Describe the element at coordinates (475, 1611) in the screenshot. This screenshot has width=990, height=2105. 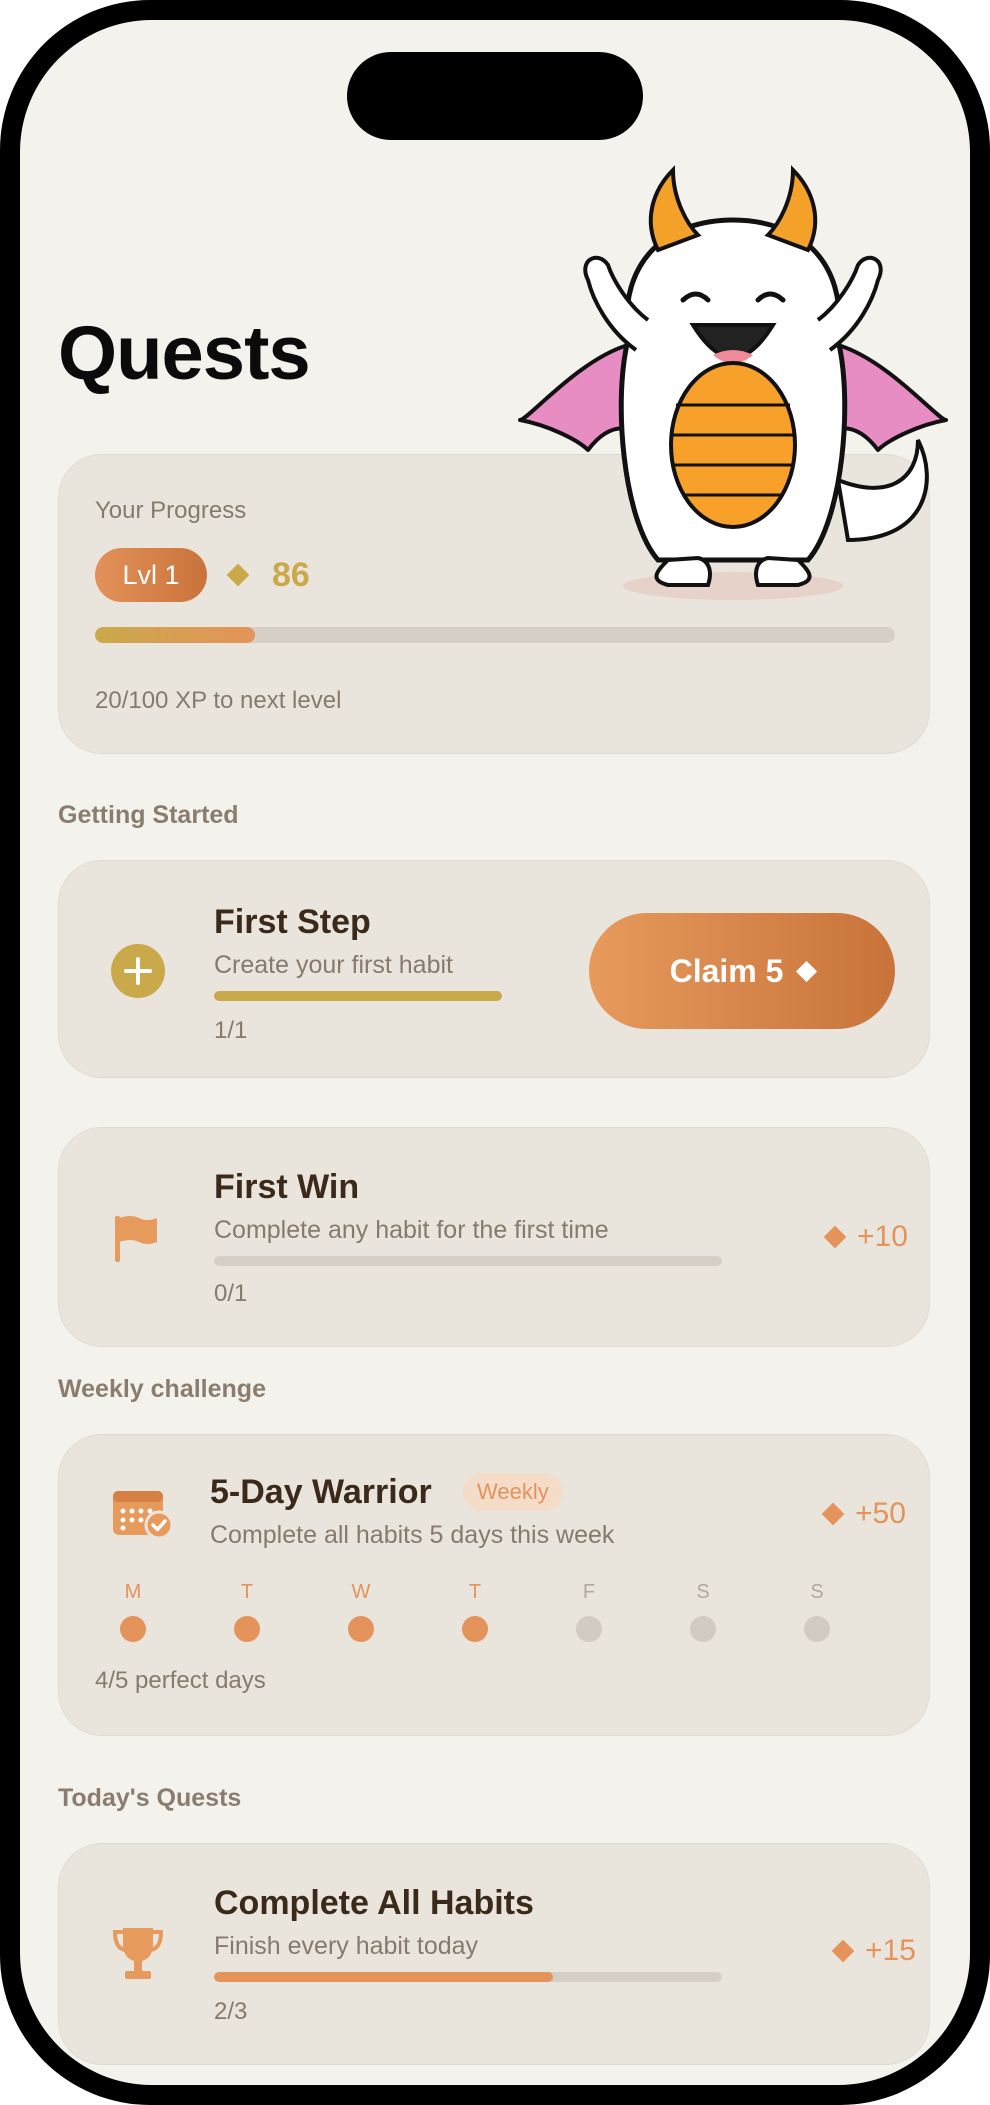
I see `weekday-3: T` at that location.